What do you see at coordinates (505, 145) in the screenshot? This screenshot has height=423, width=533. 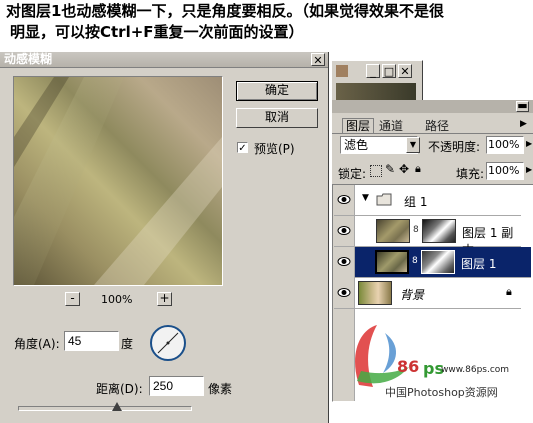 I see `opacity-input: 100%` at bounding box center [505, 145].